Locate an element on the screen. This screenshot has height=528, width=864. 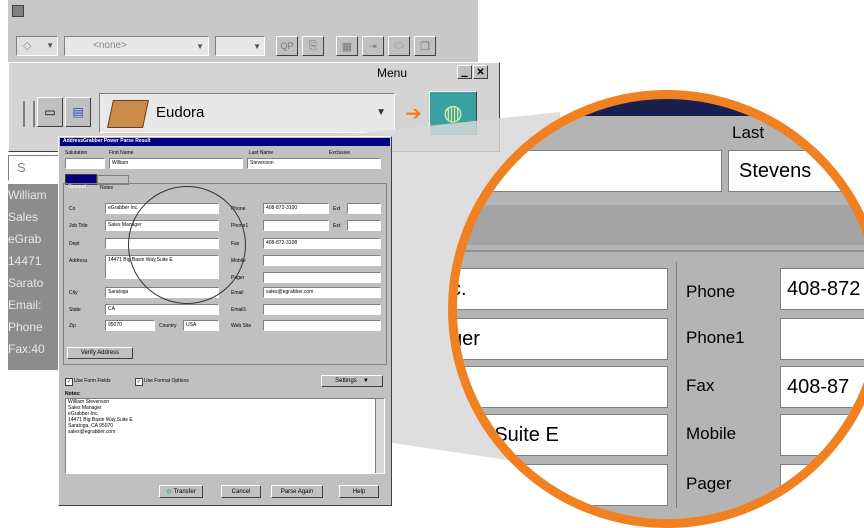
zoom-first-name-field is located at coordinates (591, 171).